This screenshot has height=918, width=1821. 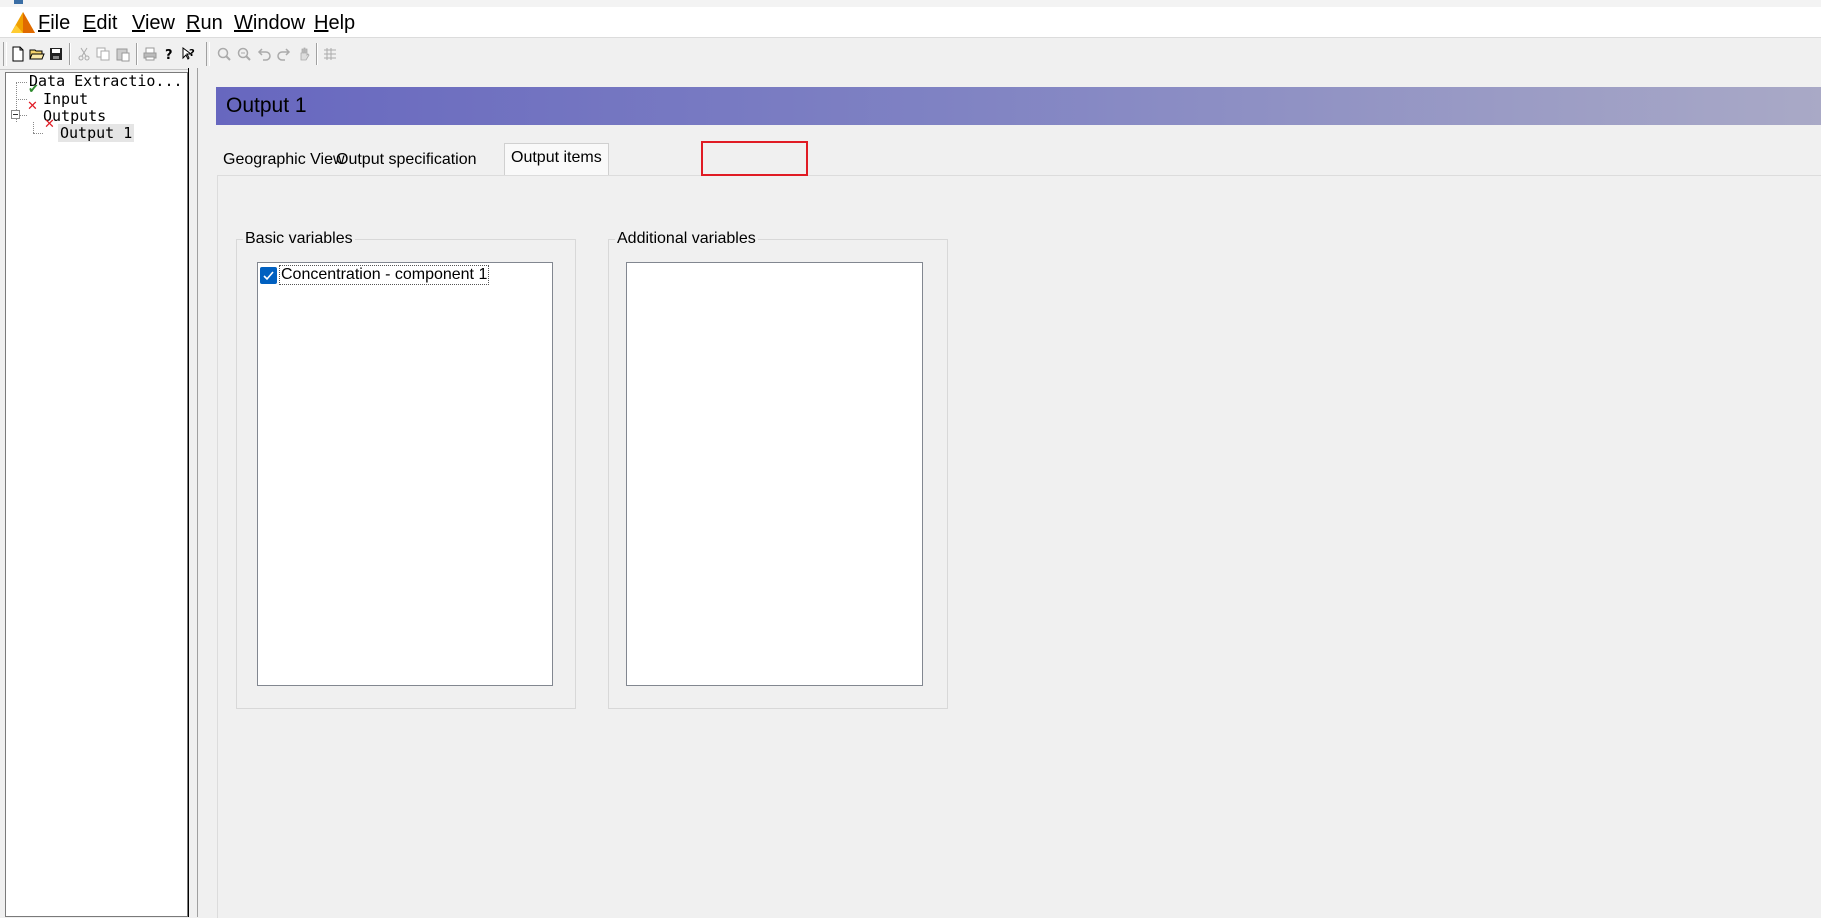 I want to click on menu-view: View, so click(x=153, y=23).